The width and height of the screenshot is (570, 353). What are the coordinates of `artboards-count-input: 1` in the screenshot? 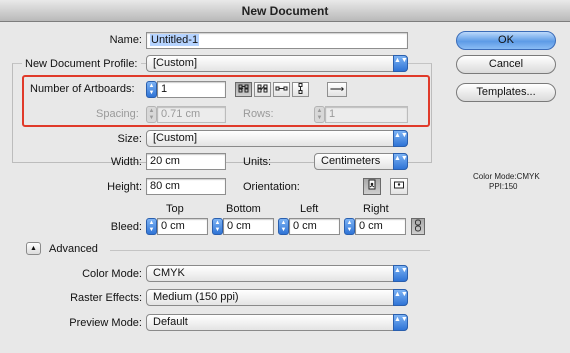 It's located at (191, 89).